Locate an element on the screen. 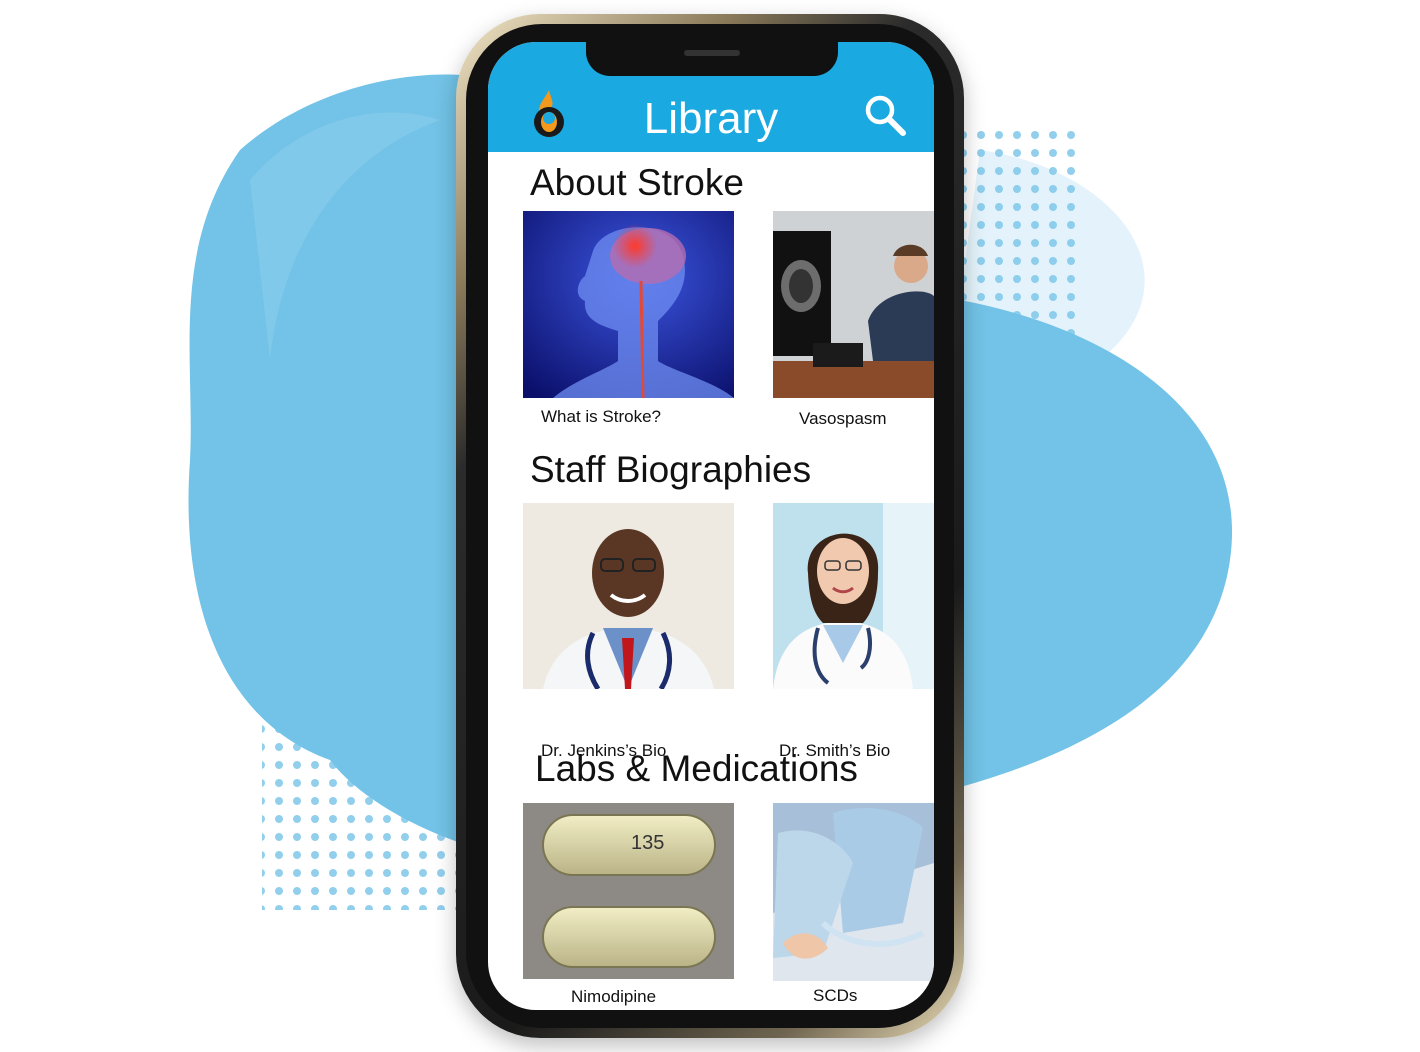 The image size is (1420, 1052). section-title-staff-biographies: Staff Biographies is located at coordinates (671, 469).